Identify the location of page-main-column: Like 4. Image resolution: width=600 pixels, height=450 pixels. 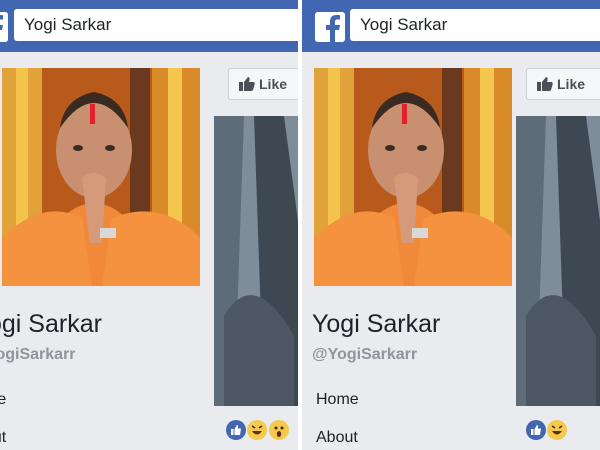
(255, 251).